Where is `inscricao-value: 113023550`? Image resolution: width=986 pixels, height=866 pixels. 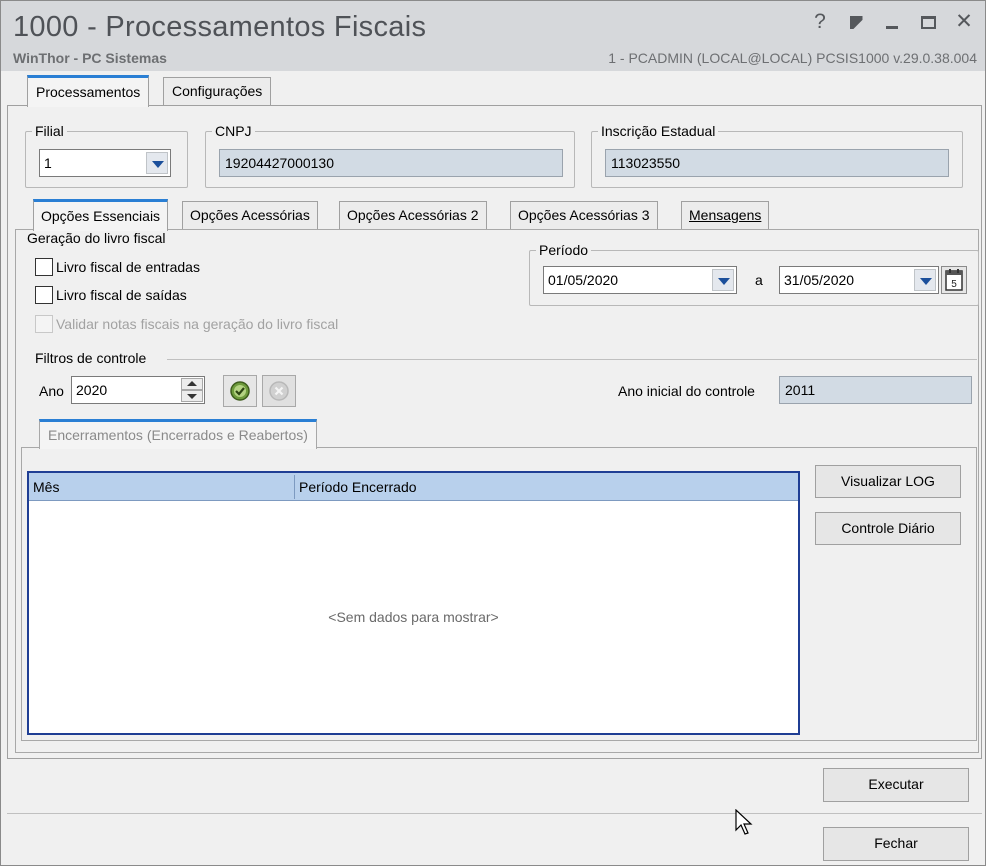 inscricao-value: 113023550 is located at coordinates (646, 163).